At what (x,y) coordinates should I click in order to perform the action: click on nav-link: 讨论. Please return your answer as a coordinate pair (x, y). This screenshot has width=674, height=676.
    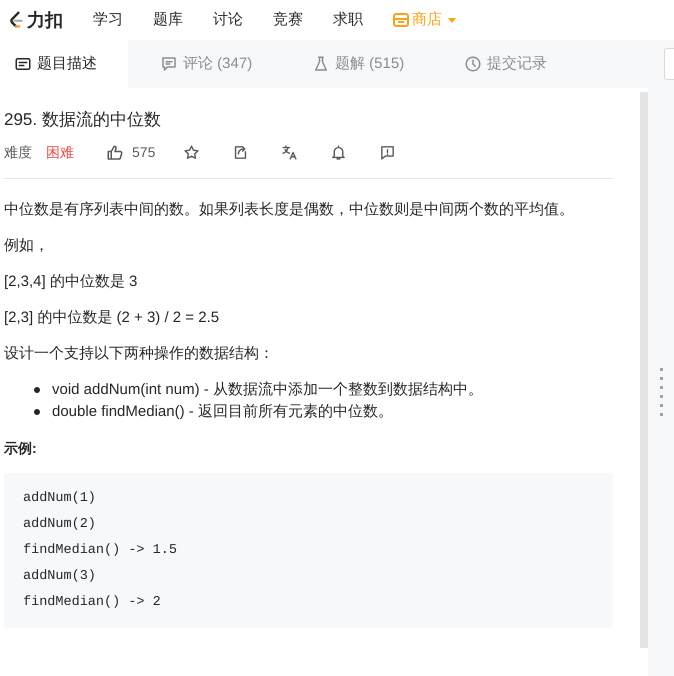
    Looking at the image, I should click on (228, 20).